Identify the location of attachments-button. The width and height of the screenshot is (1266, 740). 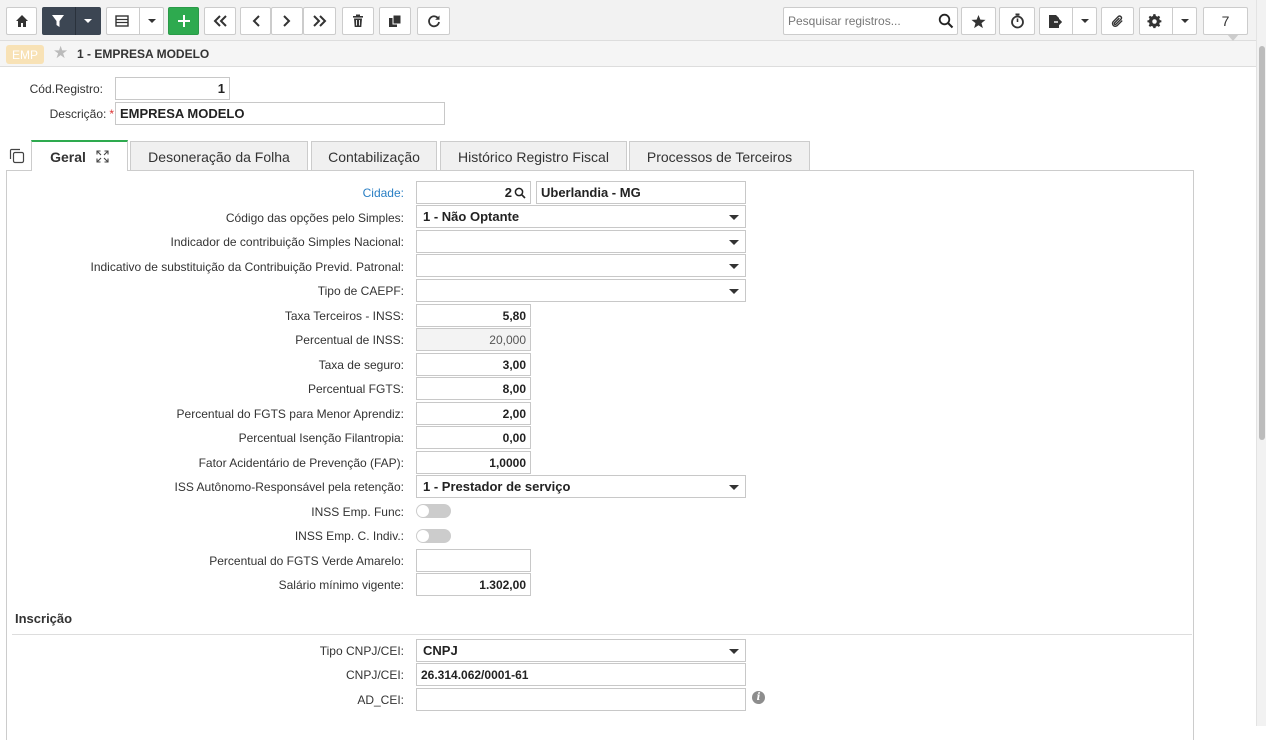
(1117, 21).